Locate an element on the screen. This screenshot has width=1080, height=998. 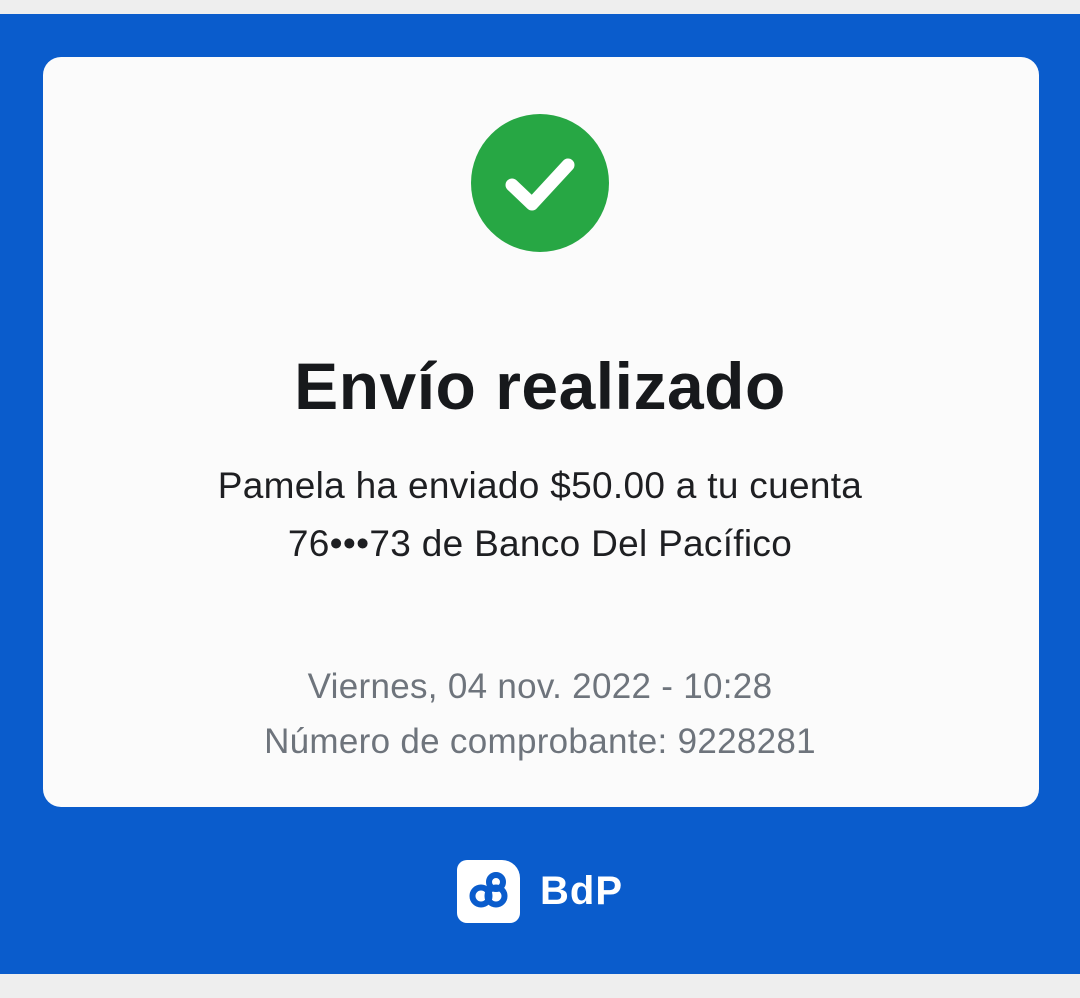
transaction-date: Viernes, 04 nov. 2022 - 10:28 is located at coordinates (540, 686).